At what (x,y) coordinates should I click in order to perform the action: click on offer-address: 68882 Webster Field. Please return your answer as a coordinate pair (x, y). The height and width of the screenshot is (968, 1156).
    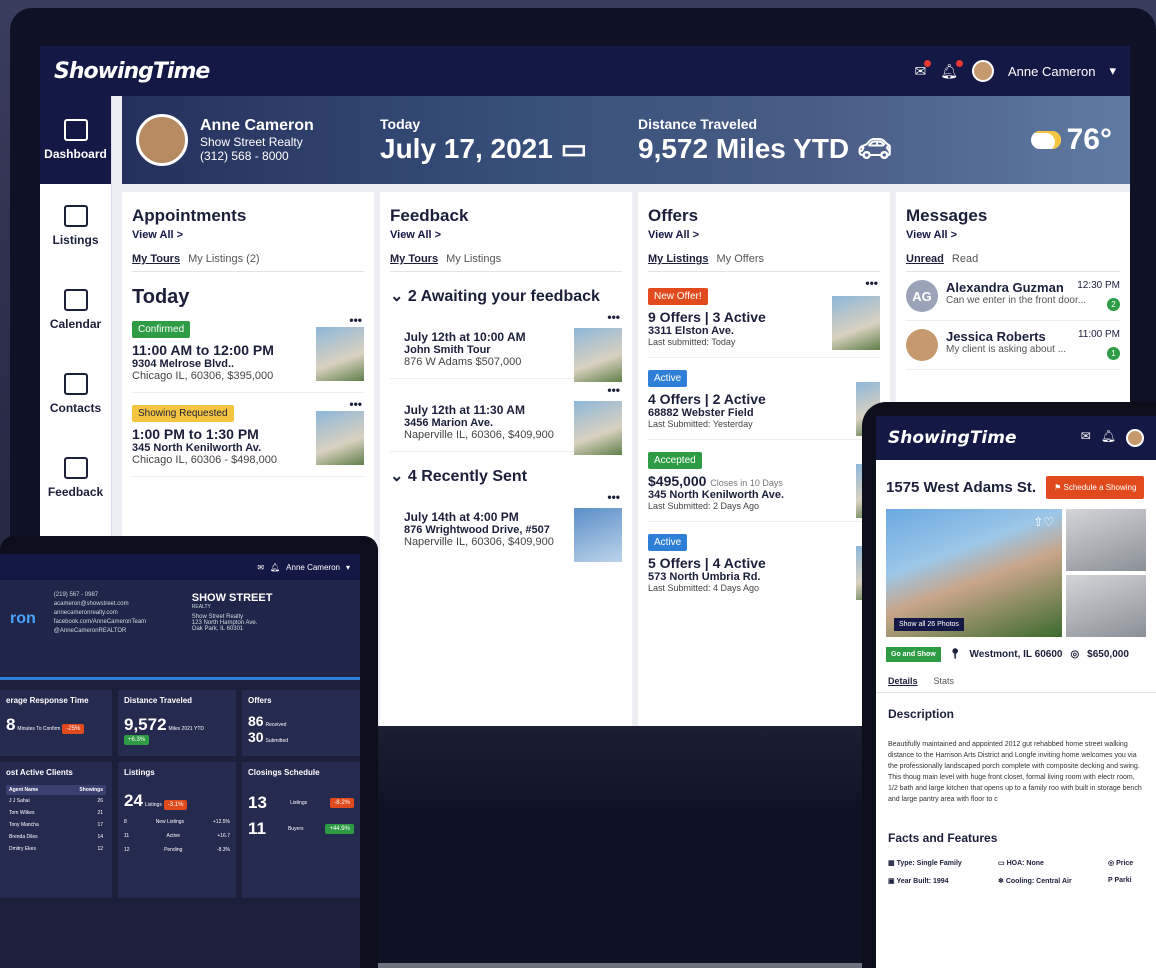
    Looking at the image, I should click on (701, 413).